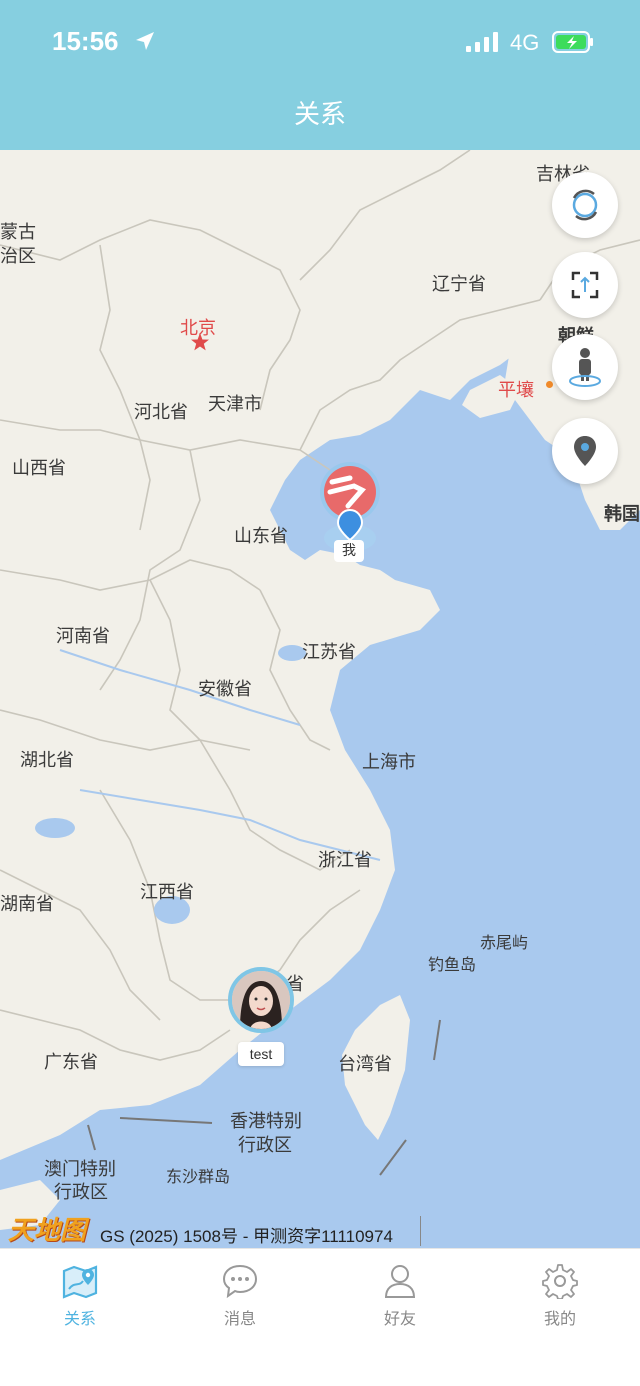 The image size is (640, 1386). Describe the element at coordinates (560, 1281) in the screenshot. I see `gear-icon` at that location.